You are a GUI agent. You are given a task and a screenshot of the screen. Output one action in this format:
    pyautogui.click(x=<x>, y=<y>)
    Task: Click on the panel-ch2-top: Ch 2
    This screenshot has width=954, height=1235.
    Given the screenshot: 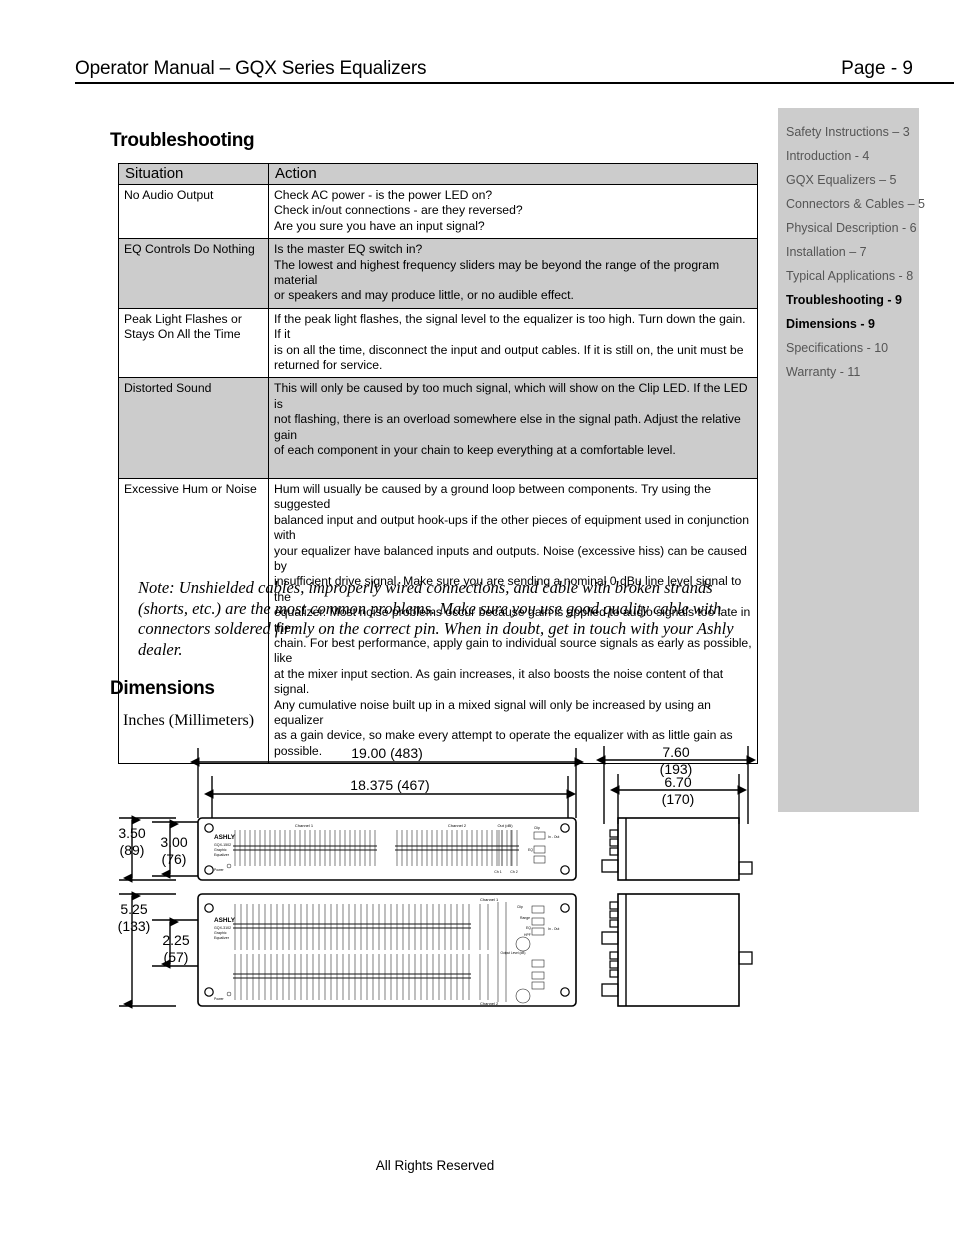 What is the action you would take?
    pyautogui.click(x=514, y=872)
    